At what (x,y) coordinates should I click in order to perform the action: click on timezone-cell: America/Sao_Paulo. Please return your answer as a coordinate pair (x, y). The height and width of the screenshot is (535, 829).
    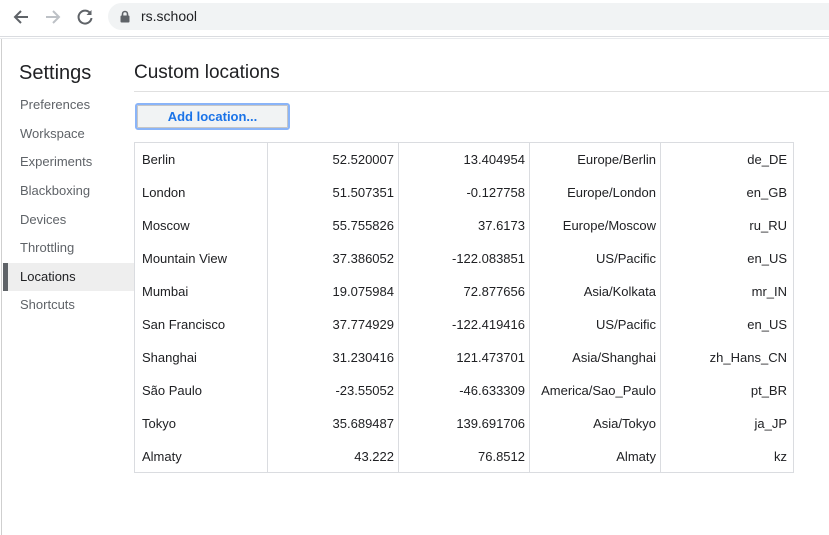
    Looking at the image, I should click on (598, 390).